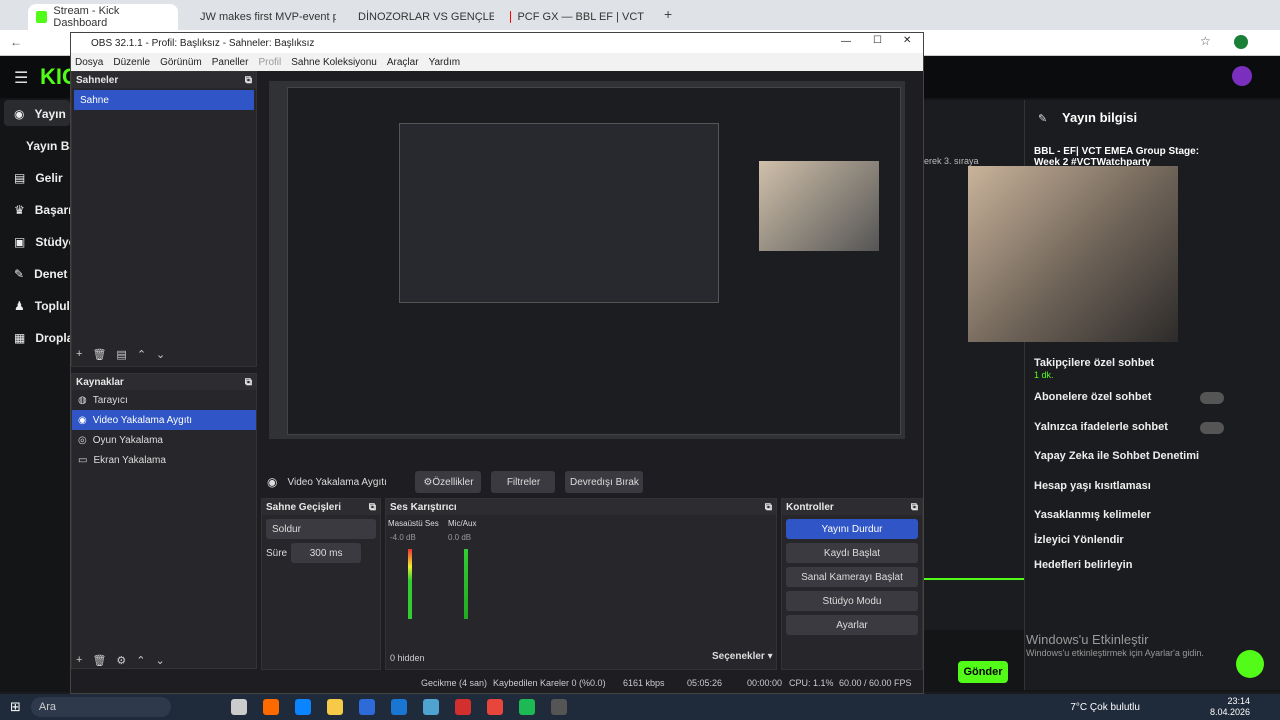 The height and width of the screenshot is (720, 1280). I want to click on nav-studyo: ▣ Stüdyo, so click(45, 242).